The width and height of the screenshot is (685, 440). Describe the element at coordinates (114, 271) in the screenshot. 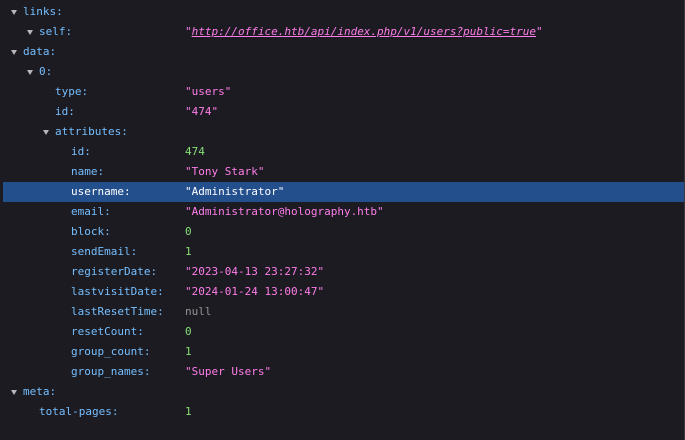

I see `json-key: registerDate:` at that location.